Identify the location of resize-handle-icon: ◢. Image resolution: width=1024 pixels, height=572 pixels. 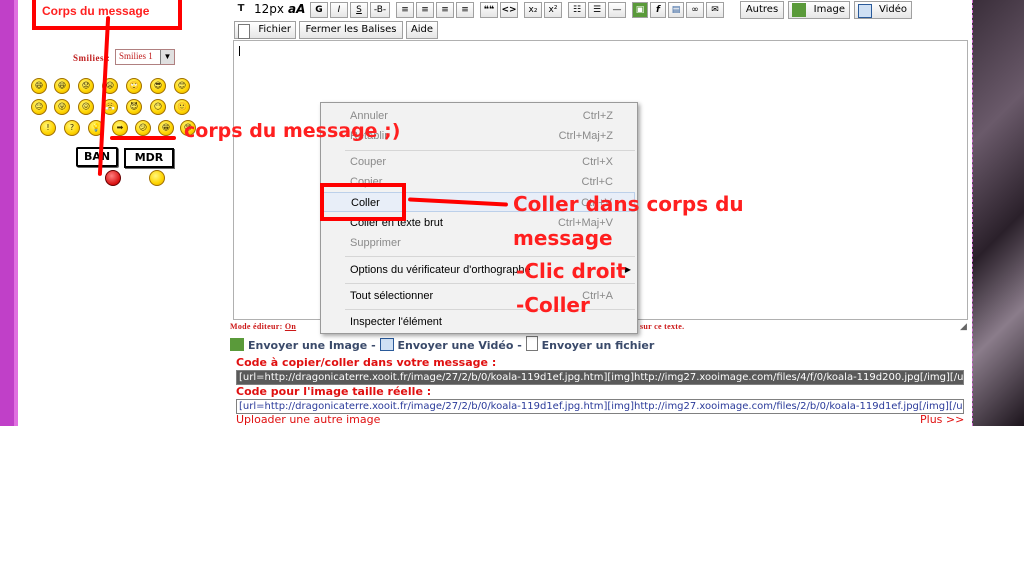
(965, 327).